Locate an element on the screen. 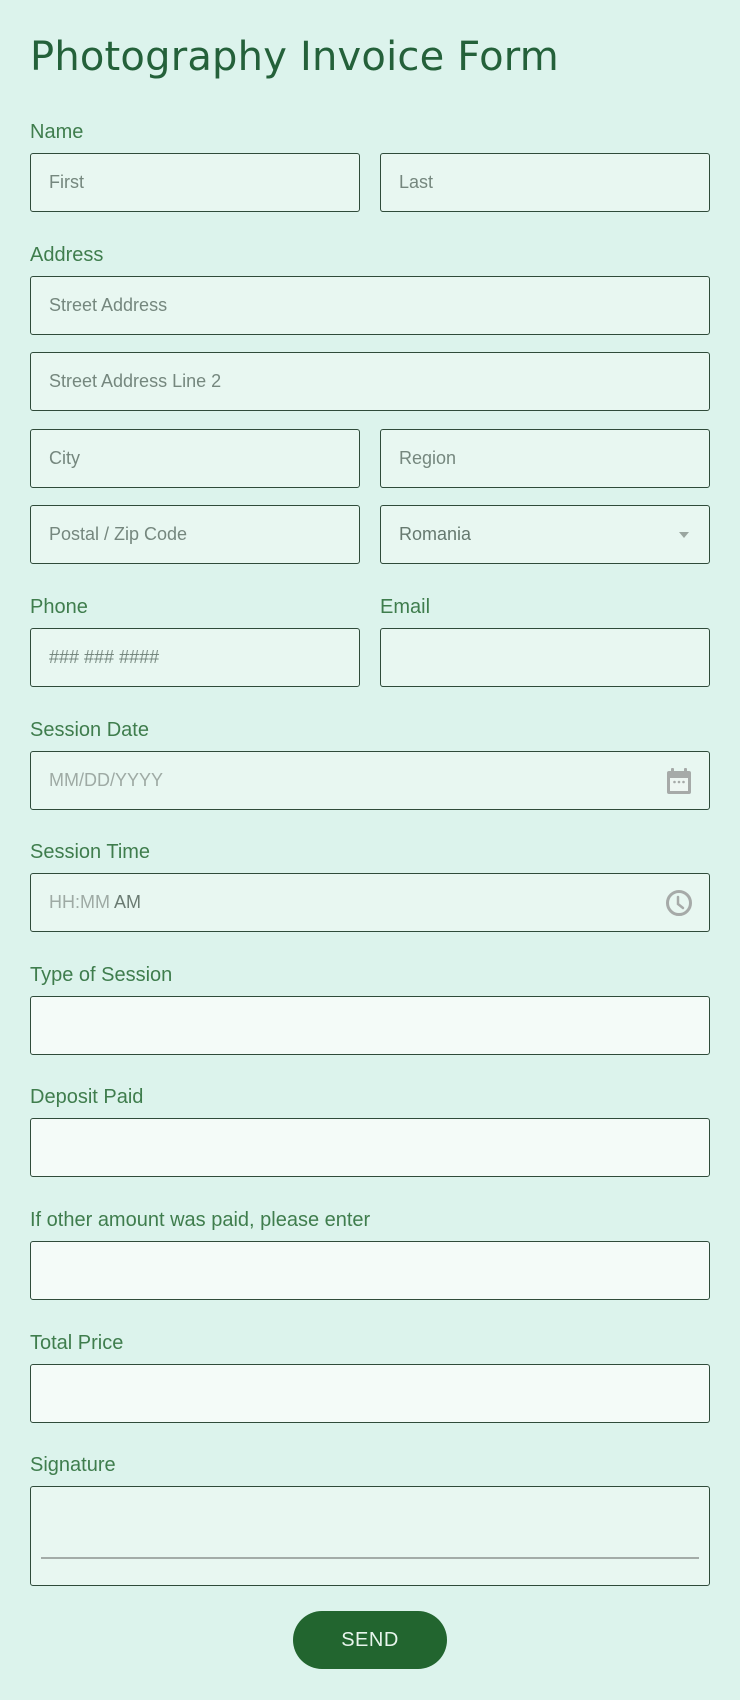 The height and width of the screenshot is (1700, 740). phone-input is located at coordinates (195, 657).